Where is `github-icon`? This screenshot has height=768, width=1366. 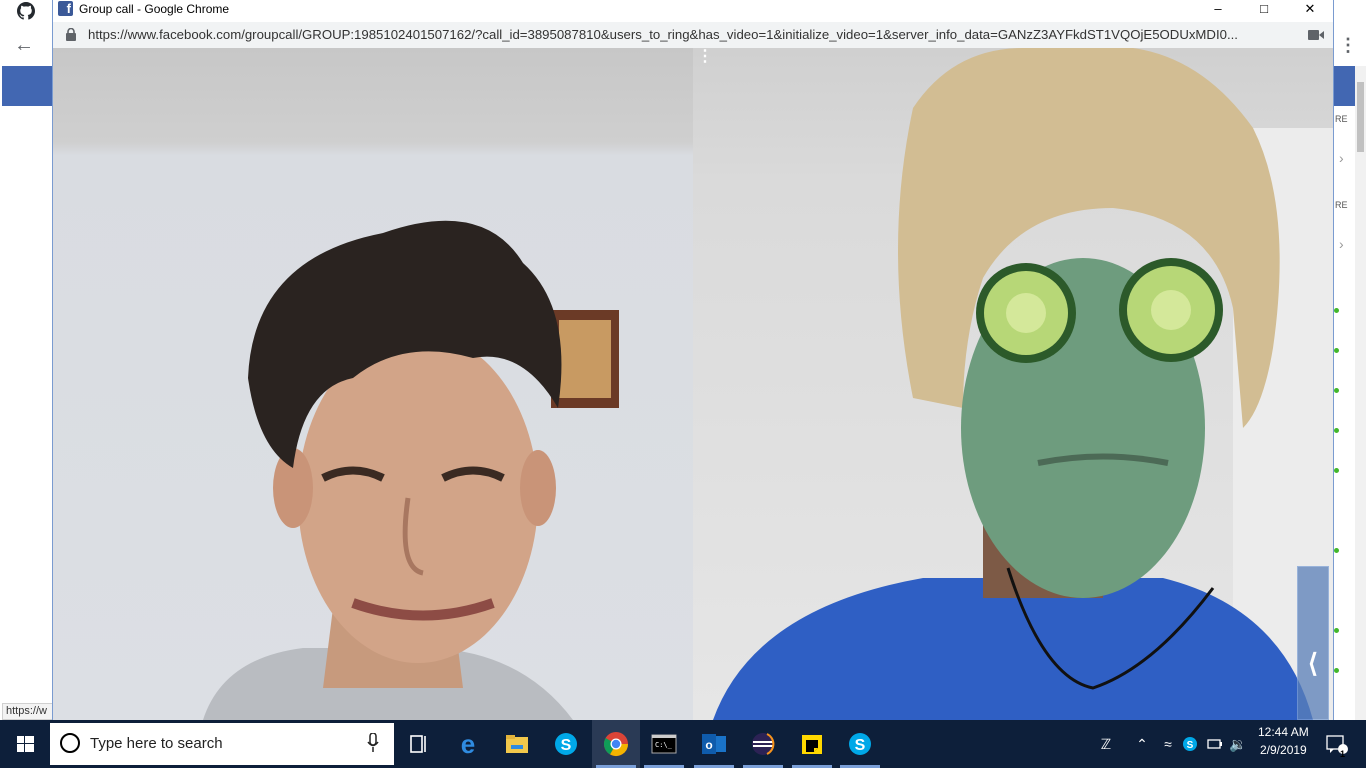 github-icon is located at coordinates (26, 11).